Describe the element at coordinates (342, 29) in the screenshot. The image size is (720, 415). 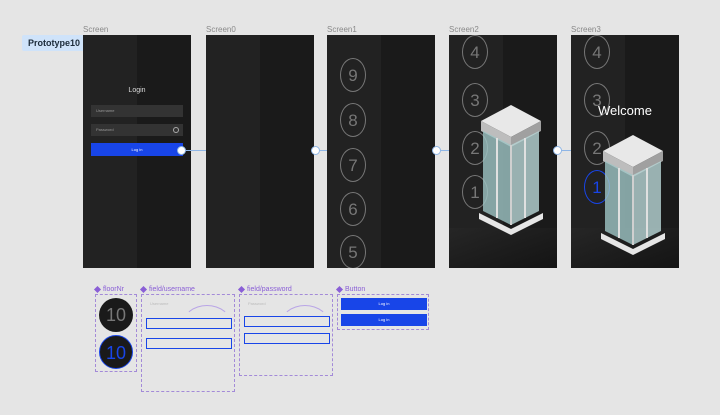
I see `frame-label-screen1: Screen1` at that location.